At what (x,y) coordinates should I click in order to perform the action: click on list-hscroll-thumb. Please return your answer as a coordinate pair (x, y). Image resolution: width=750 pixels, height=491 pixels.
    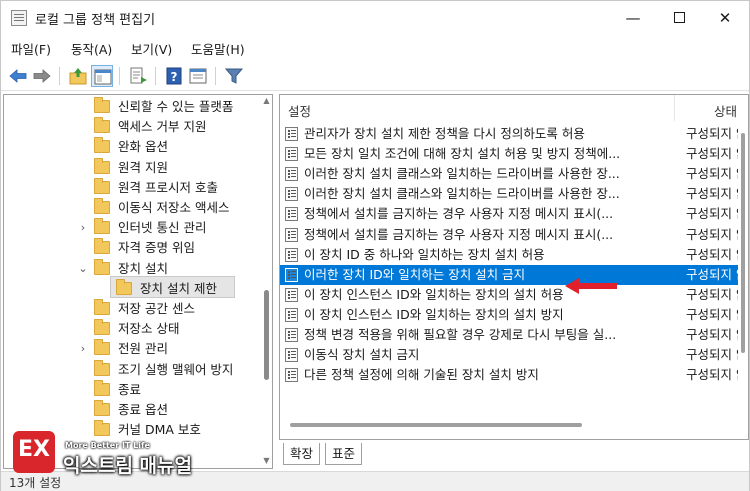
    Looking at the image, I should click on (436, 425).